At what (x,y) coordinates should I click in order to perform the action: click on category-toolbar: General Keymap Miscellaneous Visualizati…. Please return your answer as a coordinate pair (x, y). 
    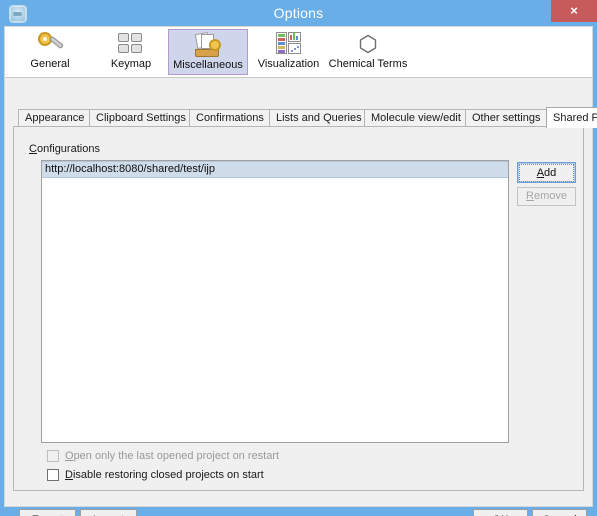
    Looking at the image, I should click on (298, 52).